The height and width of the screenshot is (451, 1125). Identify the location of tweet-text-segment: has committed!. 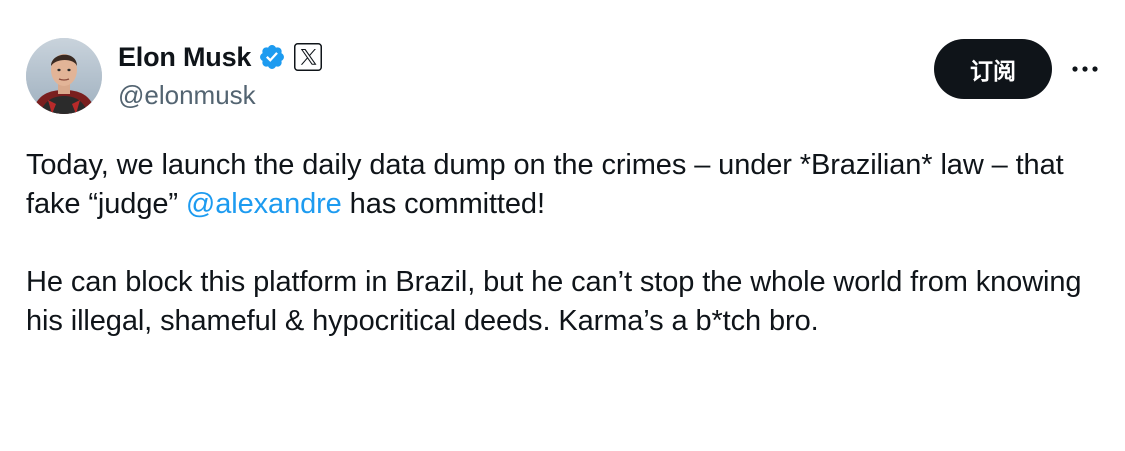
(443, 204).